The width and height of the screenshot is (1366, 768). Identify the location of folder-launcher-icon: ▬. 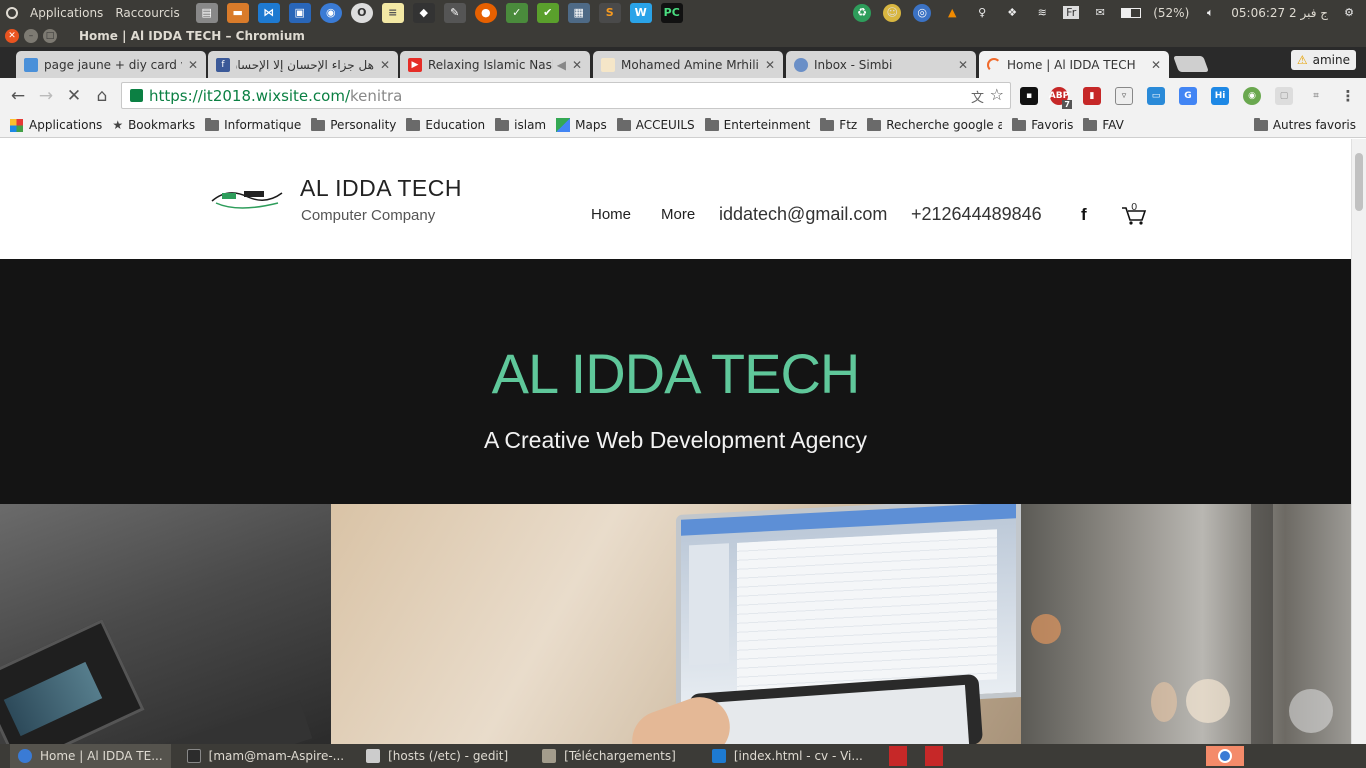
(237, 12).